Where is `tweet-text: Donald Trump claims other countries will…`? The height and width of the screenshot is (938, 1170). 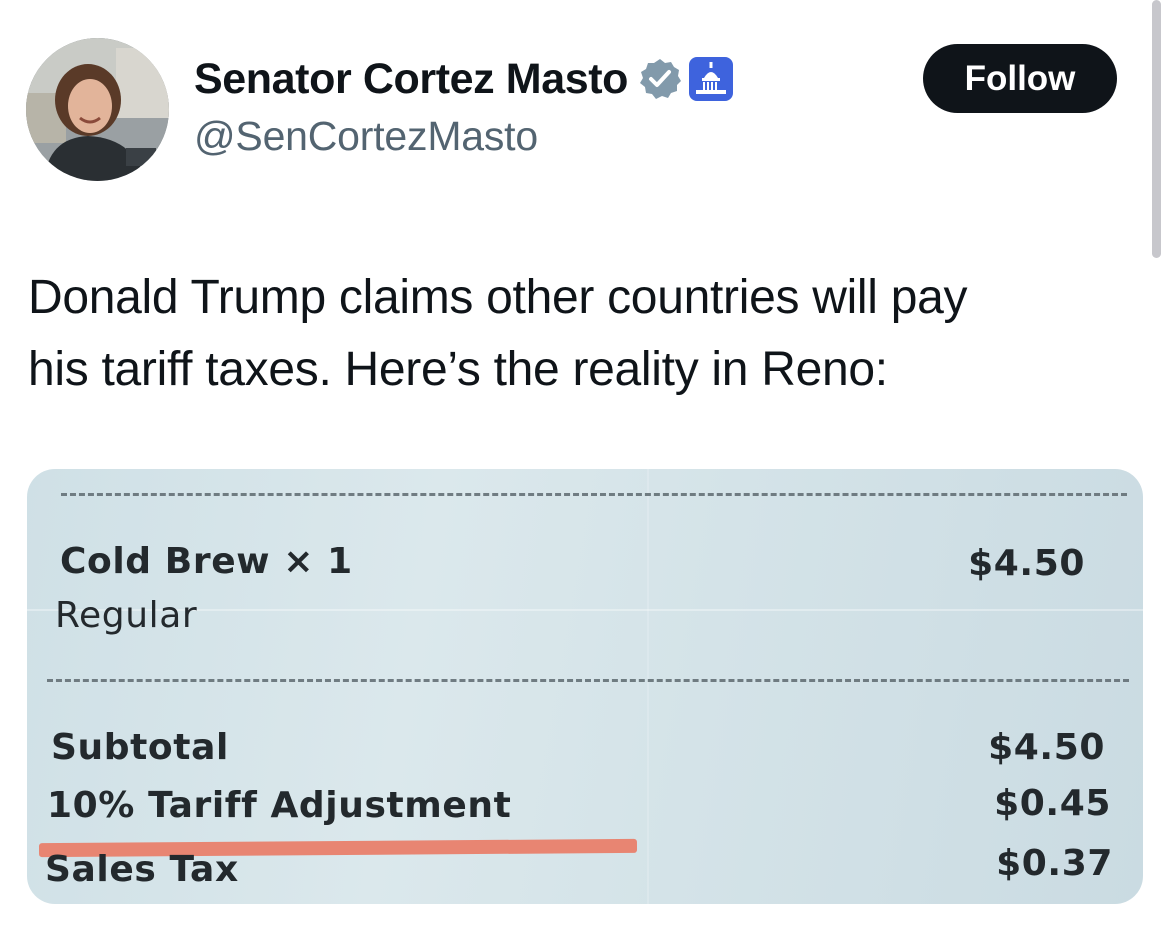
tweet-text: Donald Trump claims other countries will… is located at coordinates (583, 334).